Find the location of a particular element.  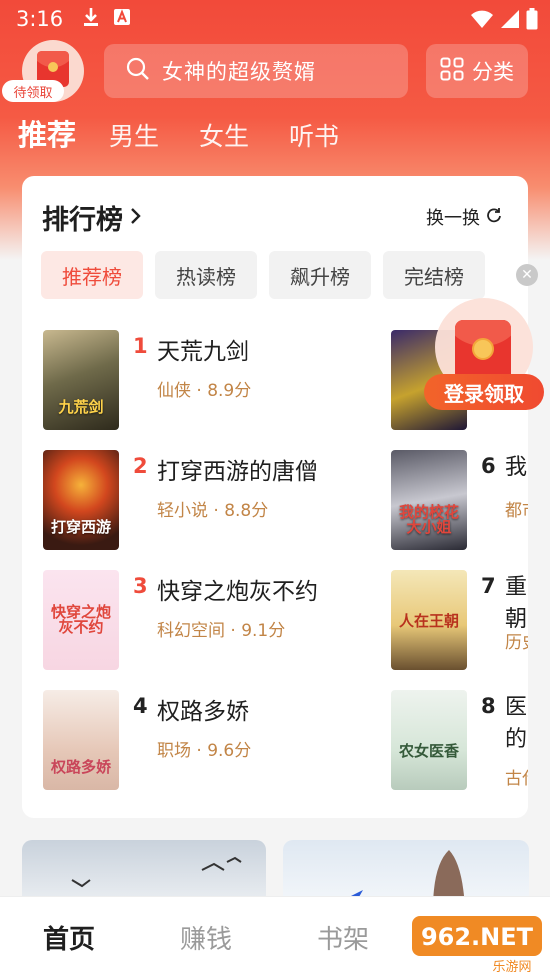

book-item: 人在王朝 7 重朝 历史 is located at coordinates (459, 620).